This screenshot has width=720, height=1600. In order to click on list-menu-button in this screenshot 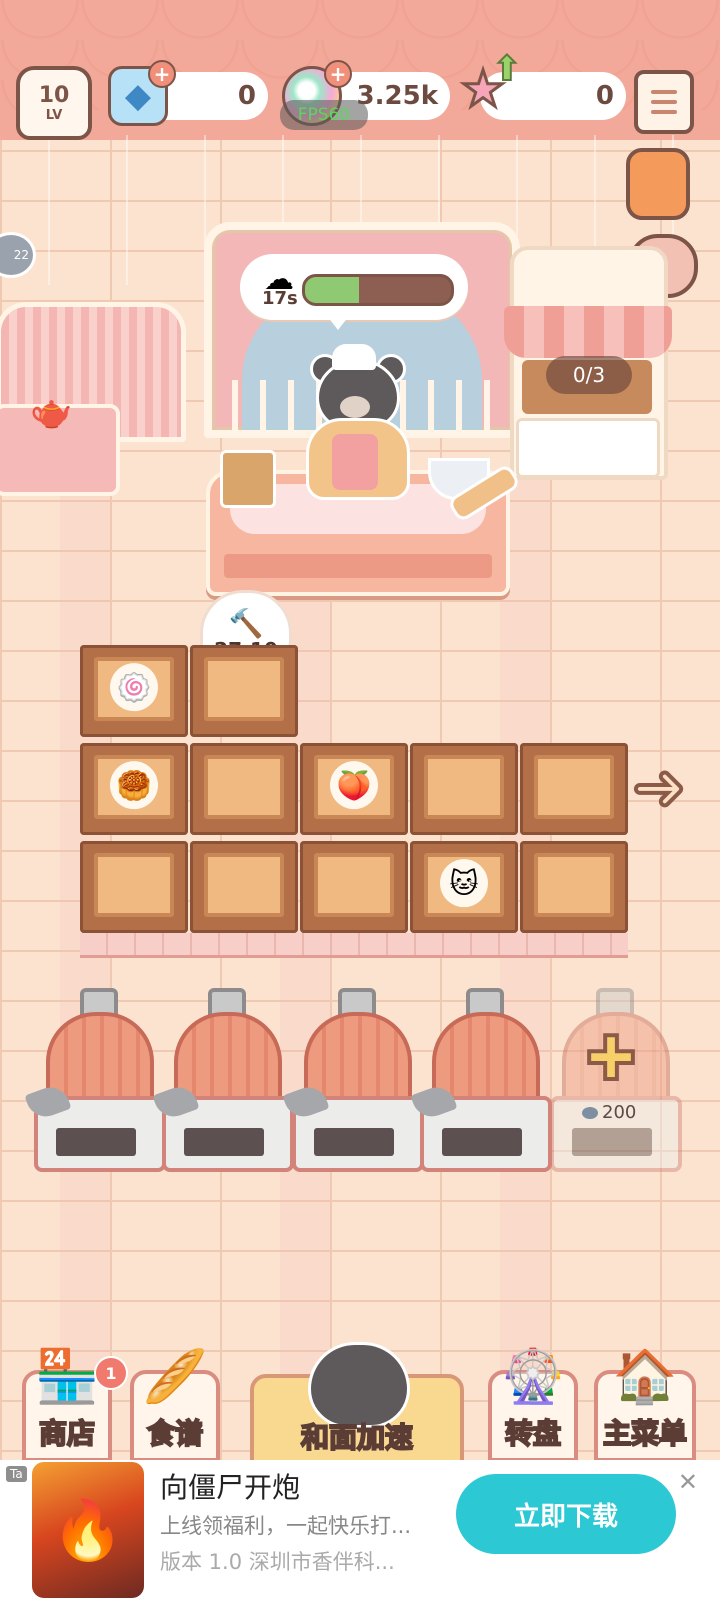, I will do `click(664, 102)`.